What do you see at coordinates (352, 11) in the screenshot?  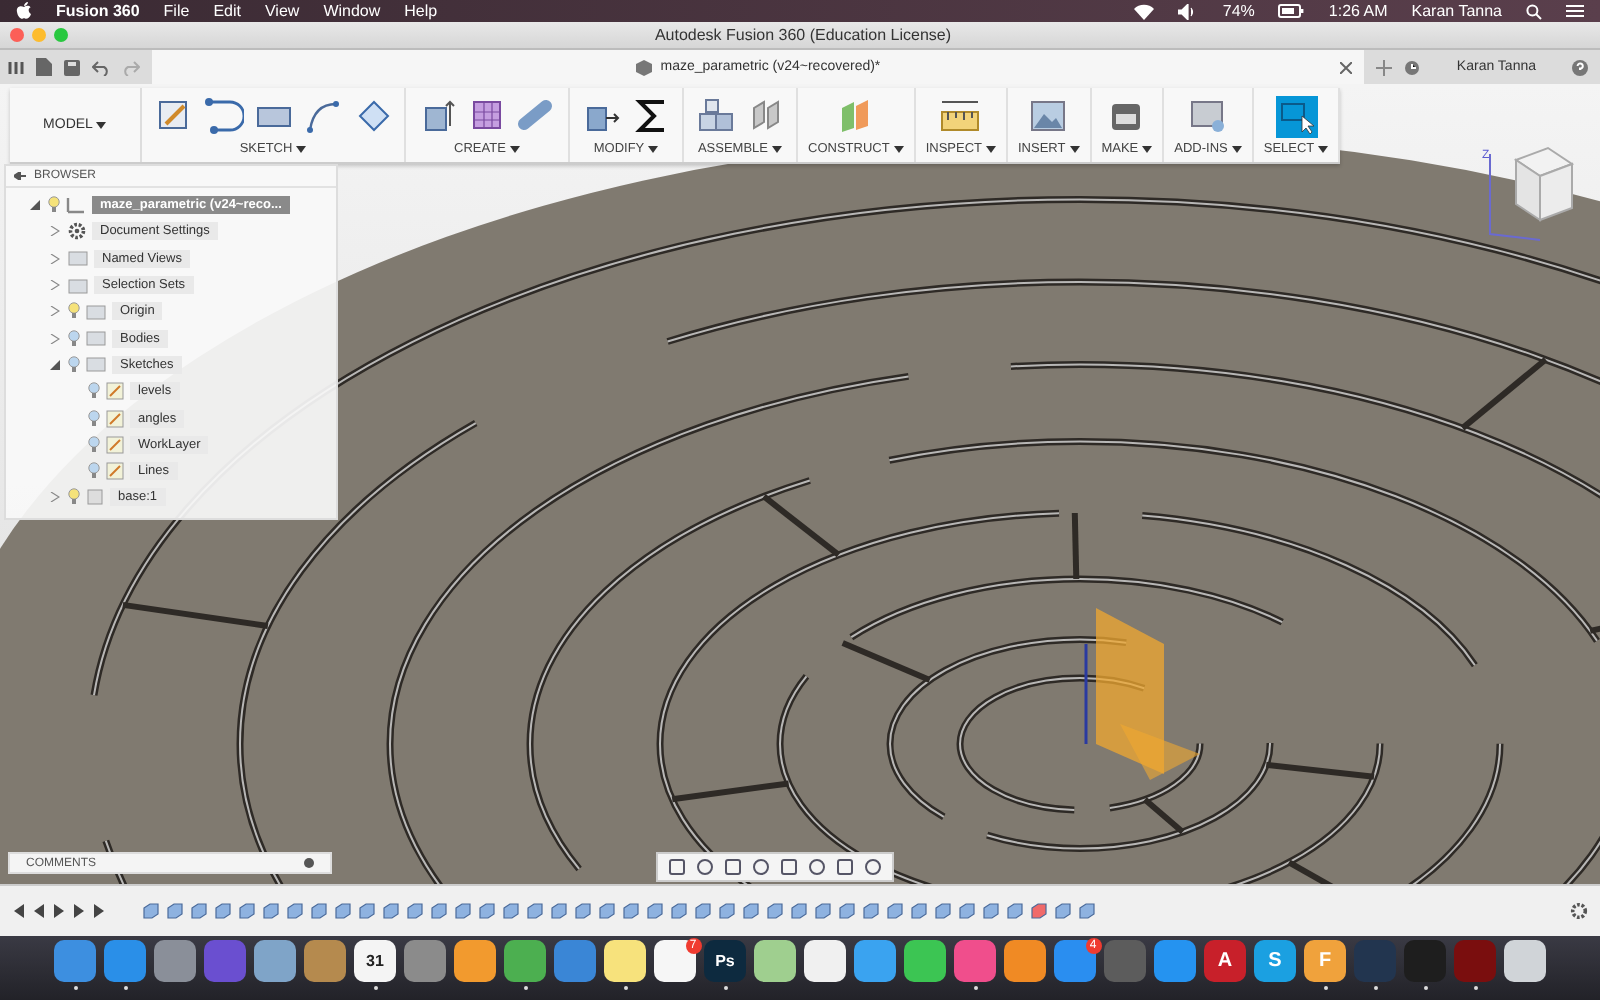 I see `menu-item: Window` at bounding box center [352, 11].